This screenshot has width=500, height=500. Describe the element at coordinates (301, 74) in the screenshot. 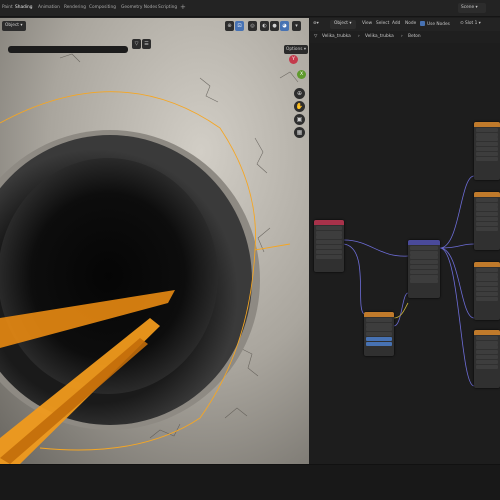

I see `gizmo-x-axis: X` at that location.